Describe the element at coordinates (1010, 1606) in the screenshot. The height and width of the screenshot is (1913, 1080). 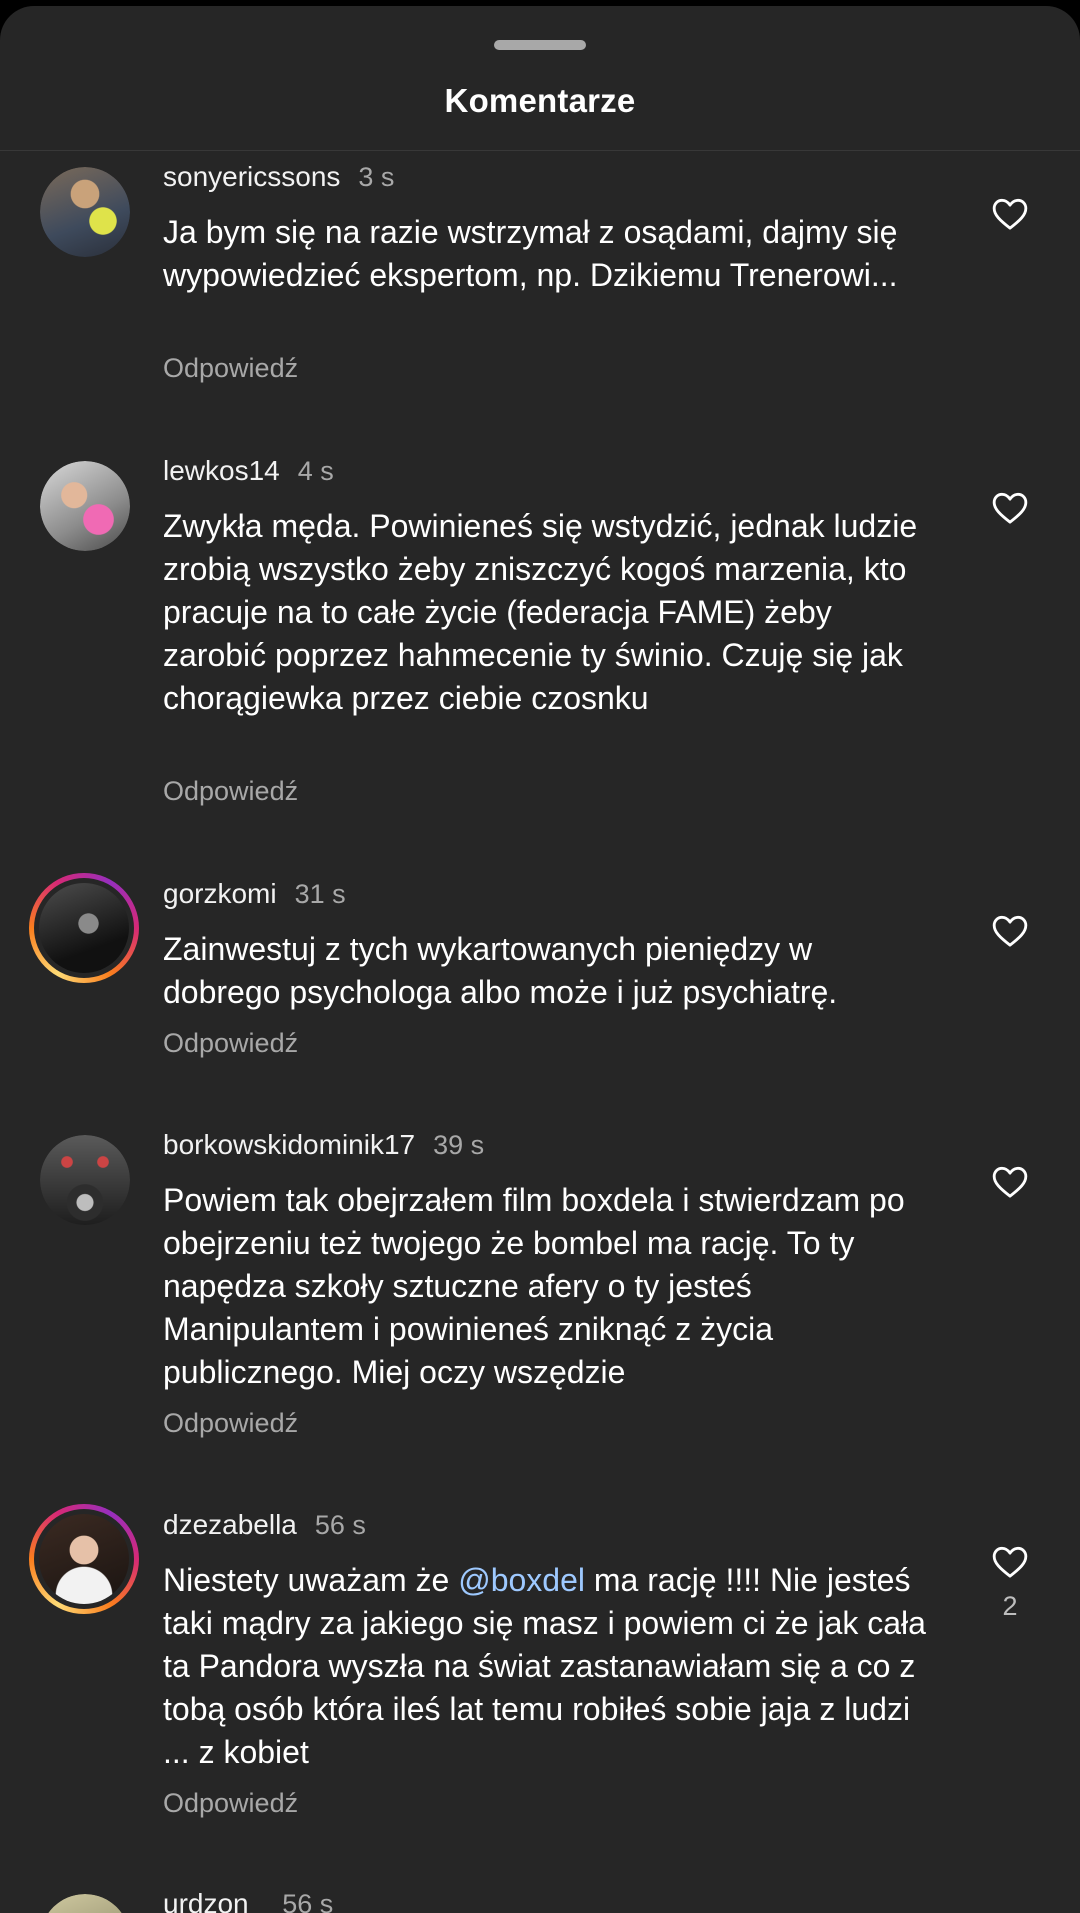
I see `like-count: 2` at that location.